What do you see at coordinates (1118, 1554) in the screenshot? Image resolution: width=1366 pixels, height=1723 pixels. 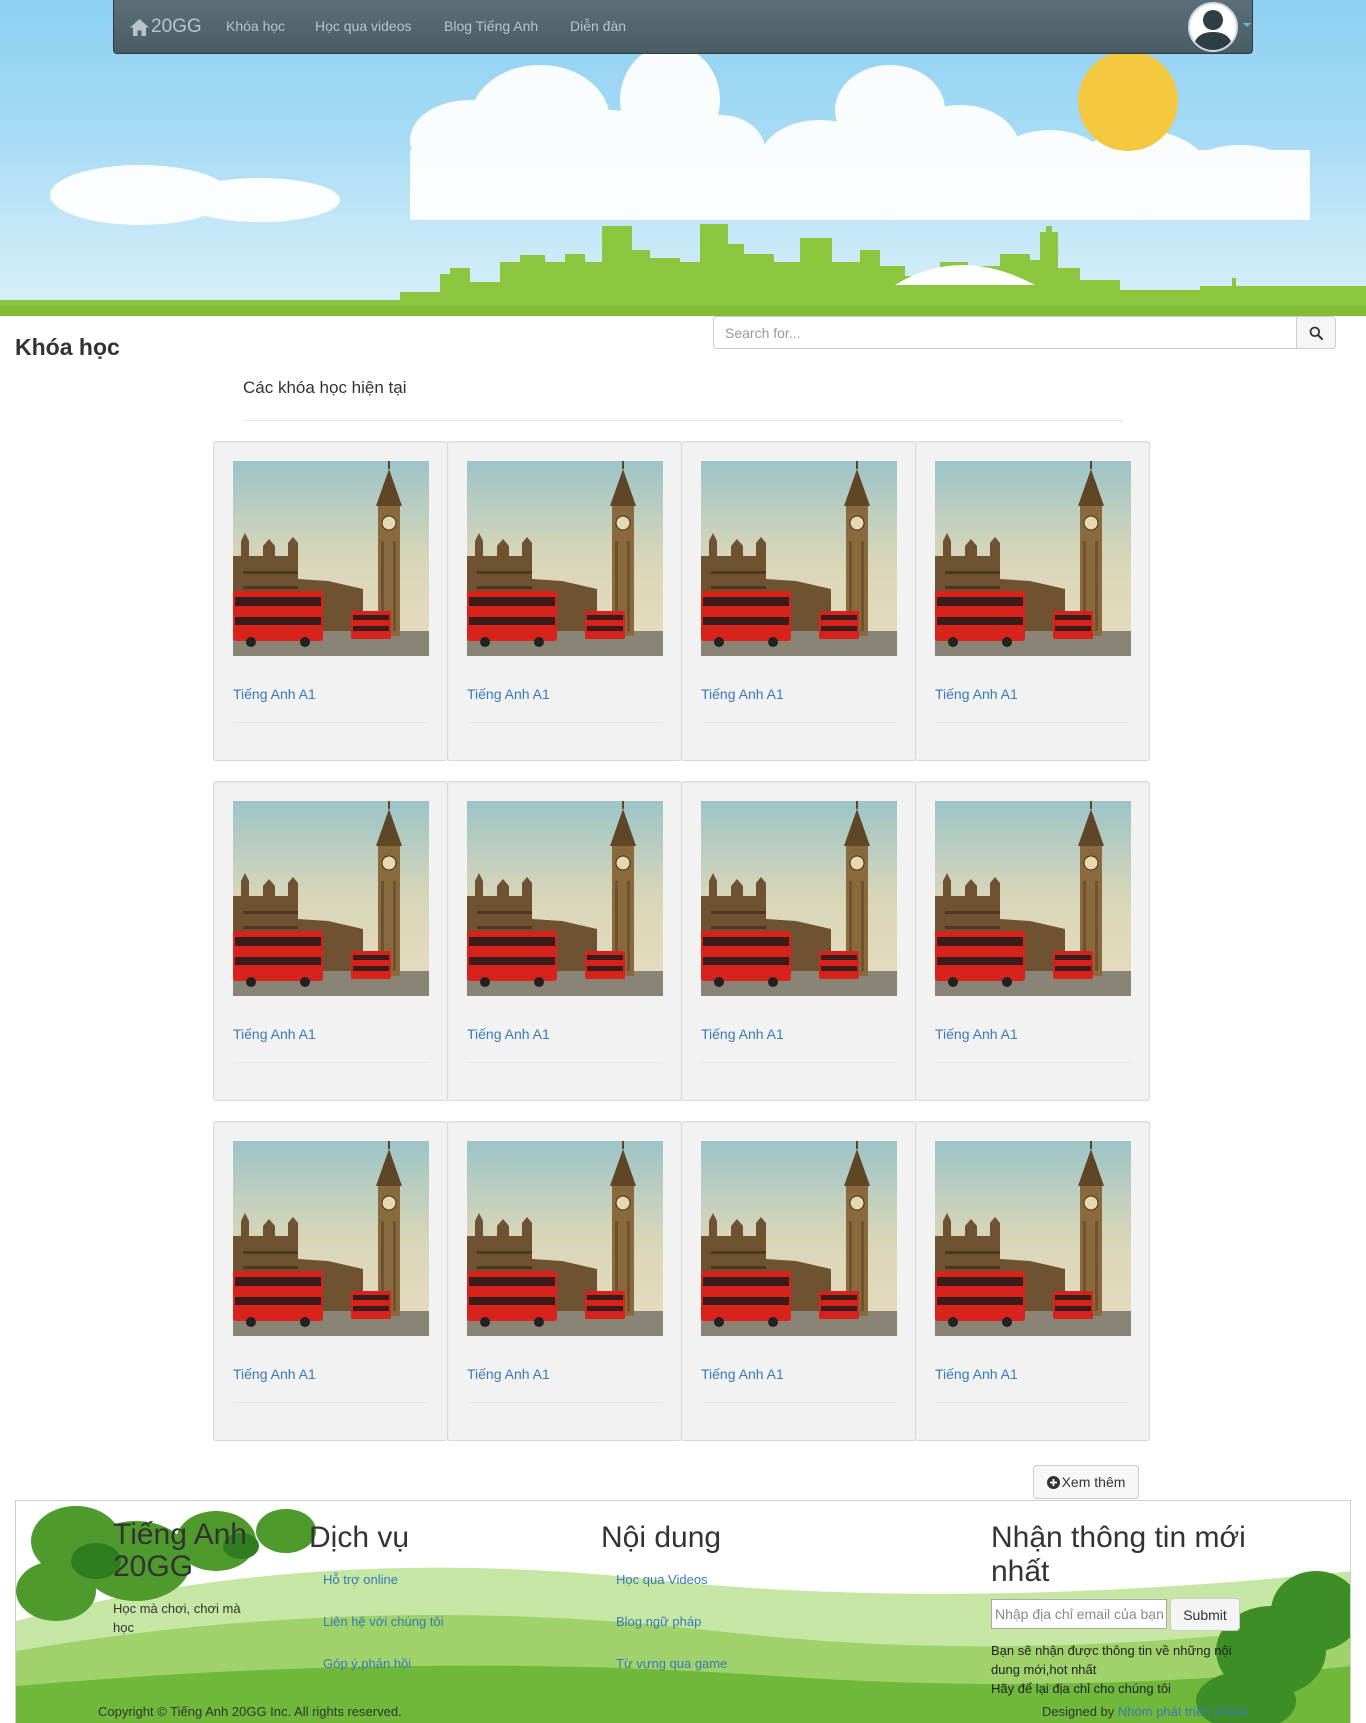 I see `newsletter-heading: Nhận thông tin mới nhất` at bounding box center [1118, 1554].